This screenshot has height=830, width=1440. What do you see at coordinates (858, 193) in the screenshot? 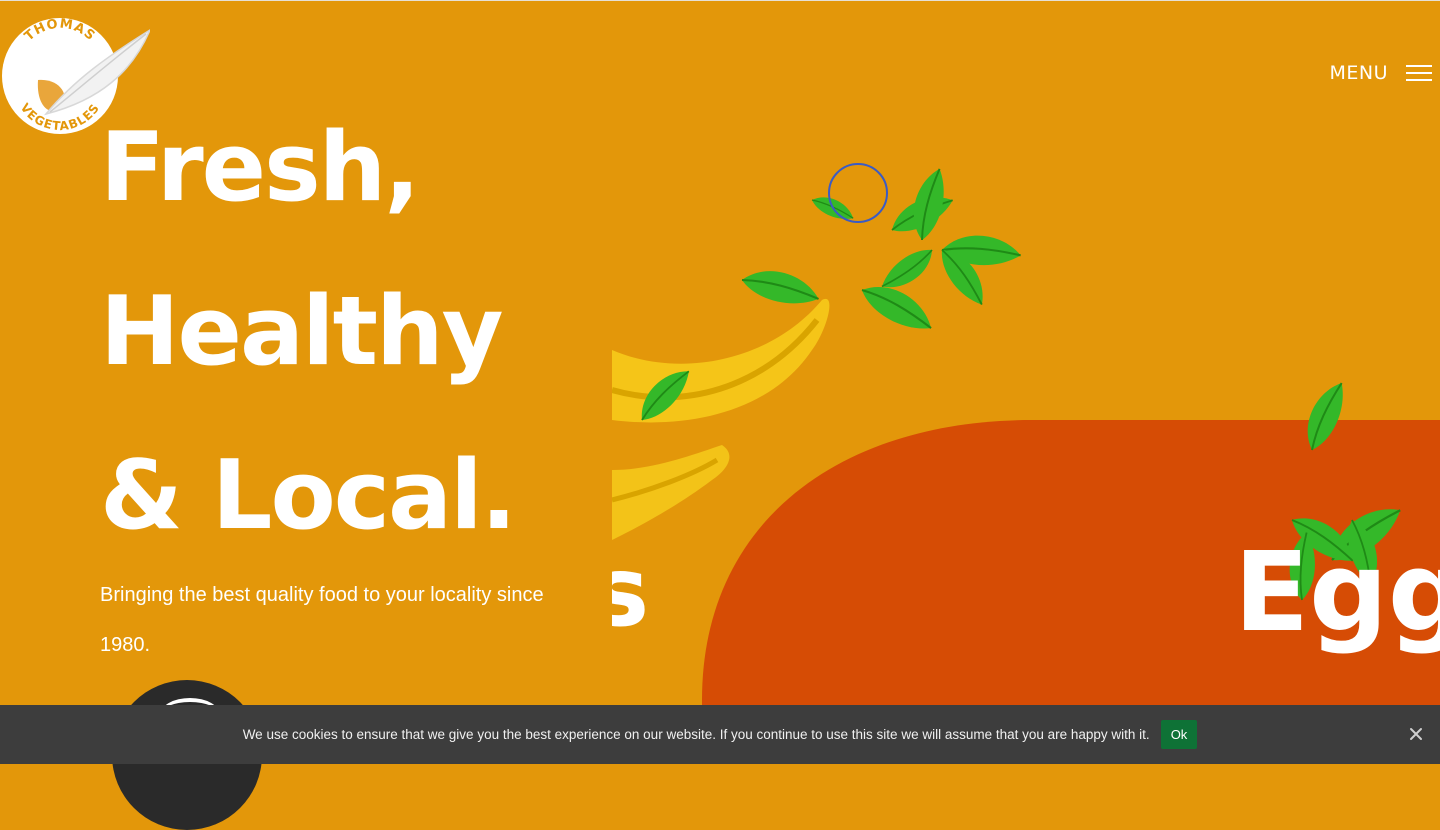
I see `cursor-ring` at bounding box center [858, 193].